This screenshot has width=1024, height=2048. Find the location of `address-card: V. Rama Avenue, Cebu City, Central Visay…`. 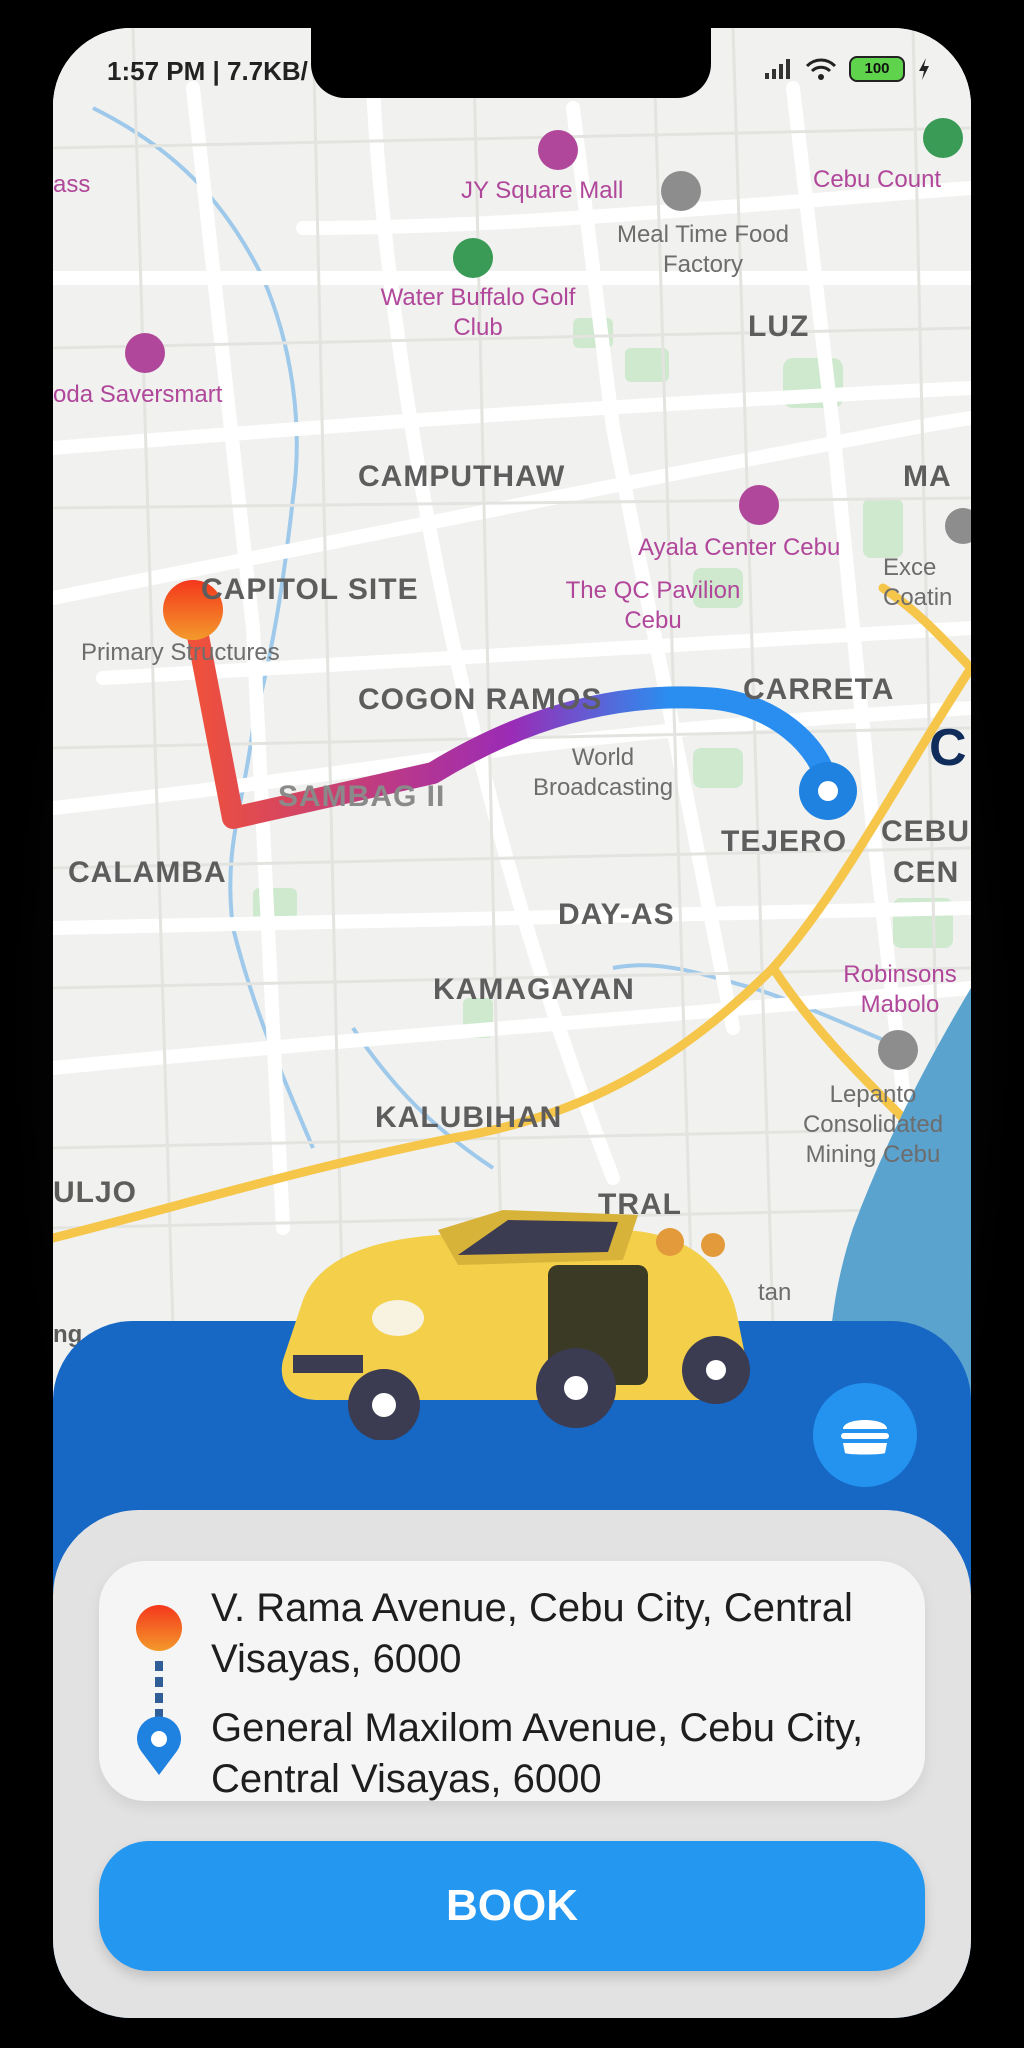

address-card: V. Rama Avenue, Cebu City, Central Visay… is located at coordinates (512, 1681).